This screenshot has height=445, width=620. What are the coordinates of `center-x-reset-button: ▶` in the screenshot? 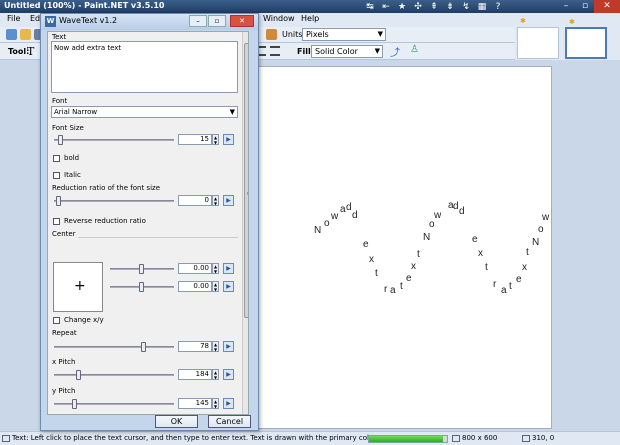 It's located at (228, 268).